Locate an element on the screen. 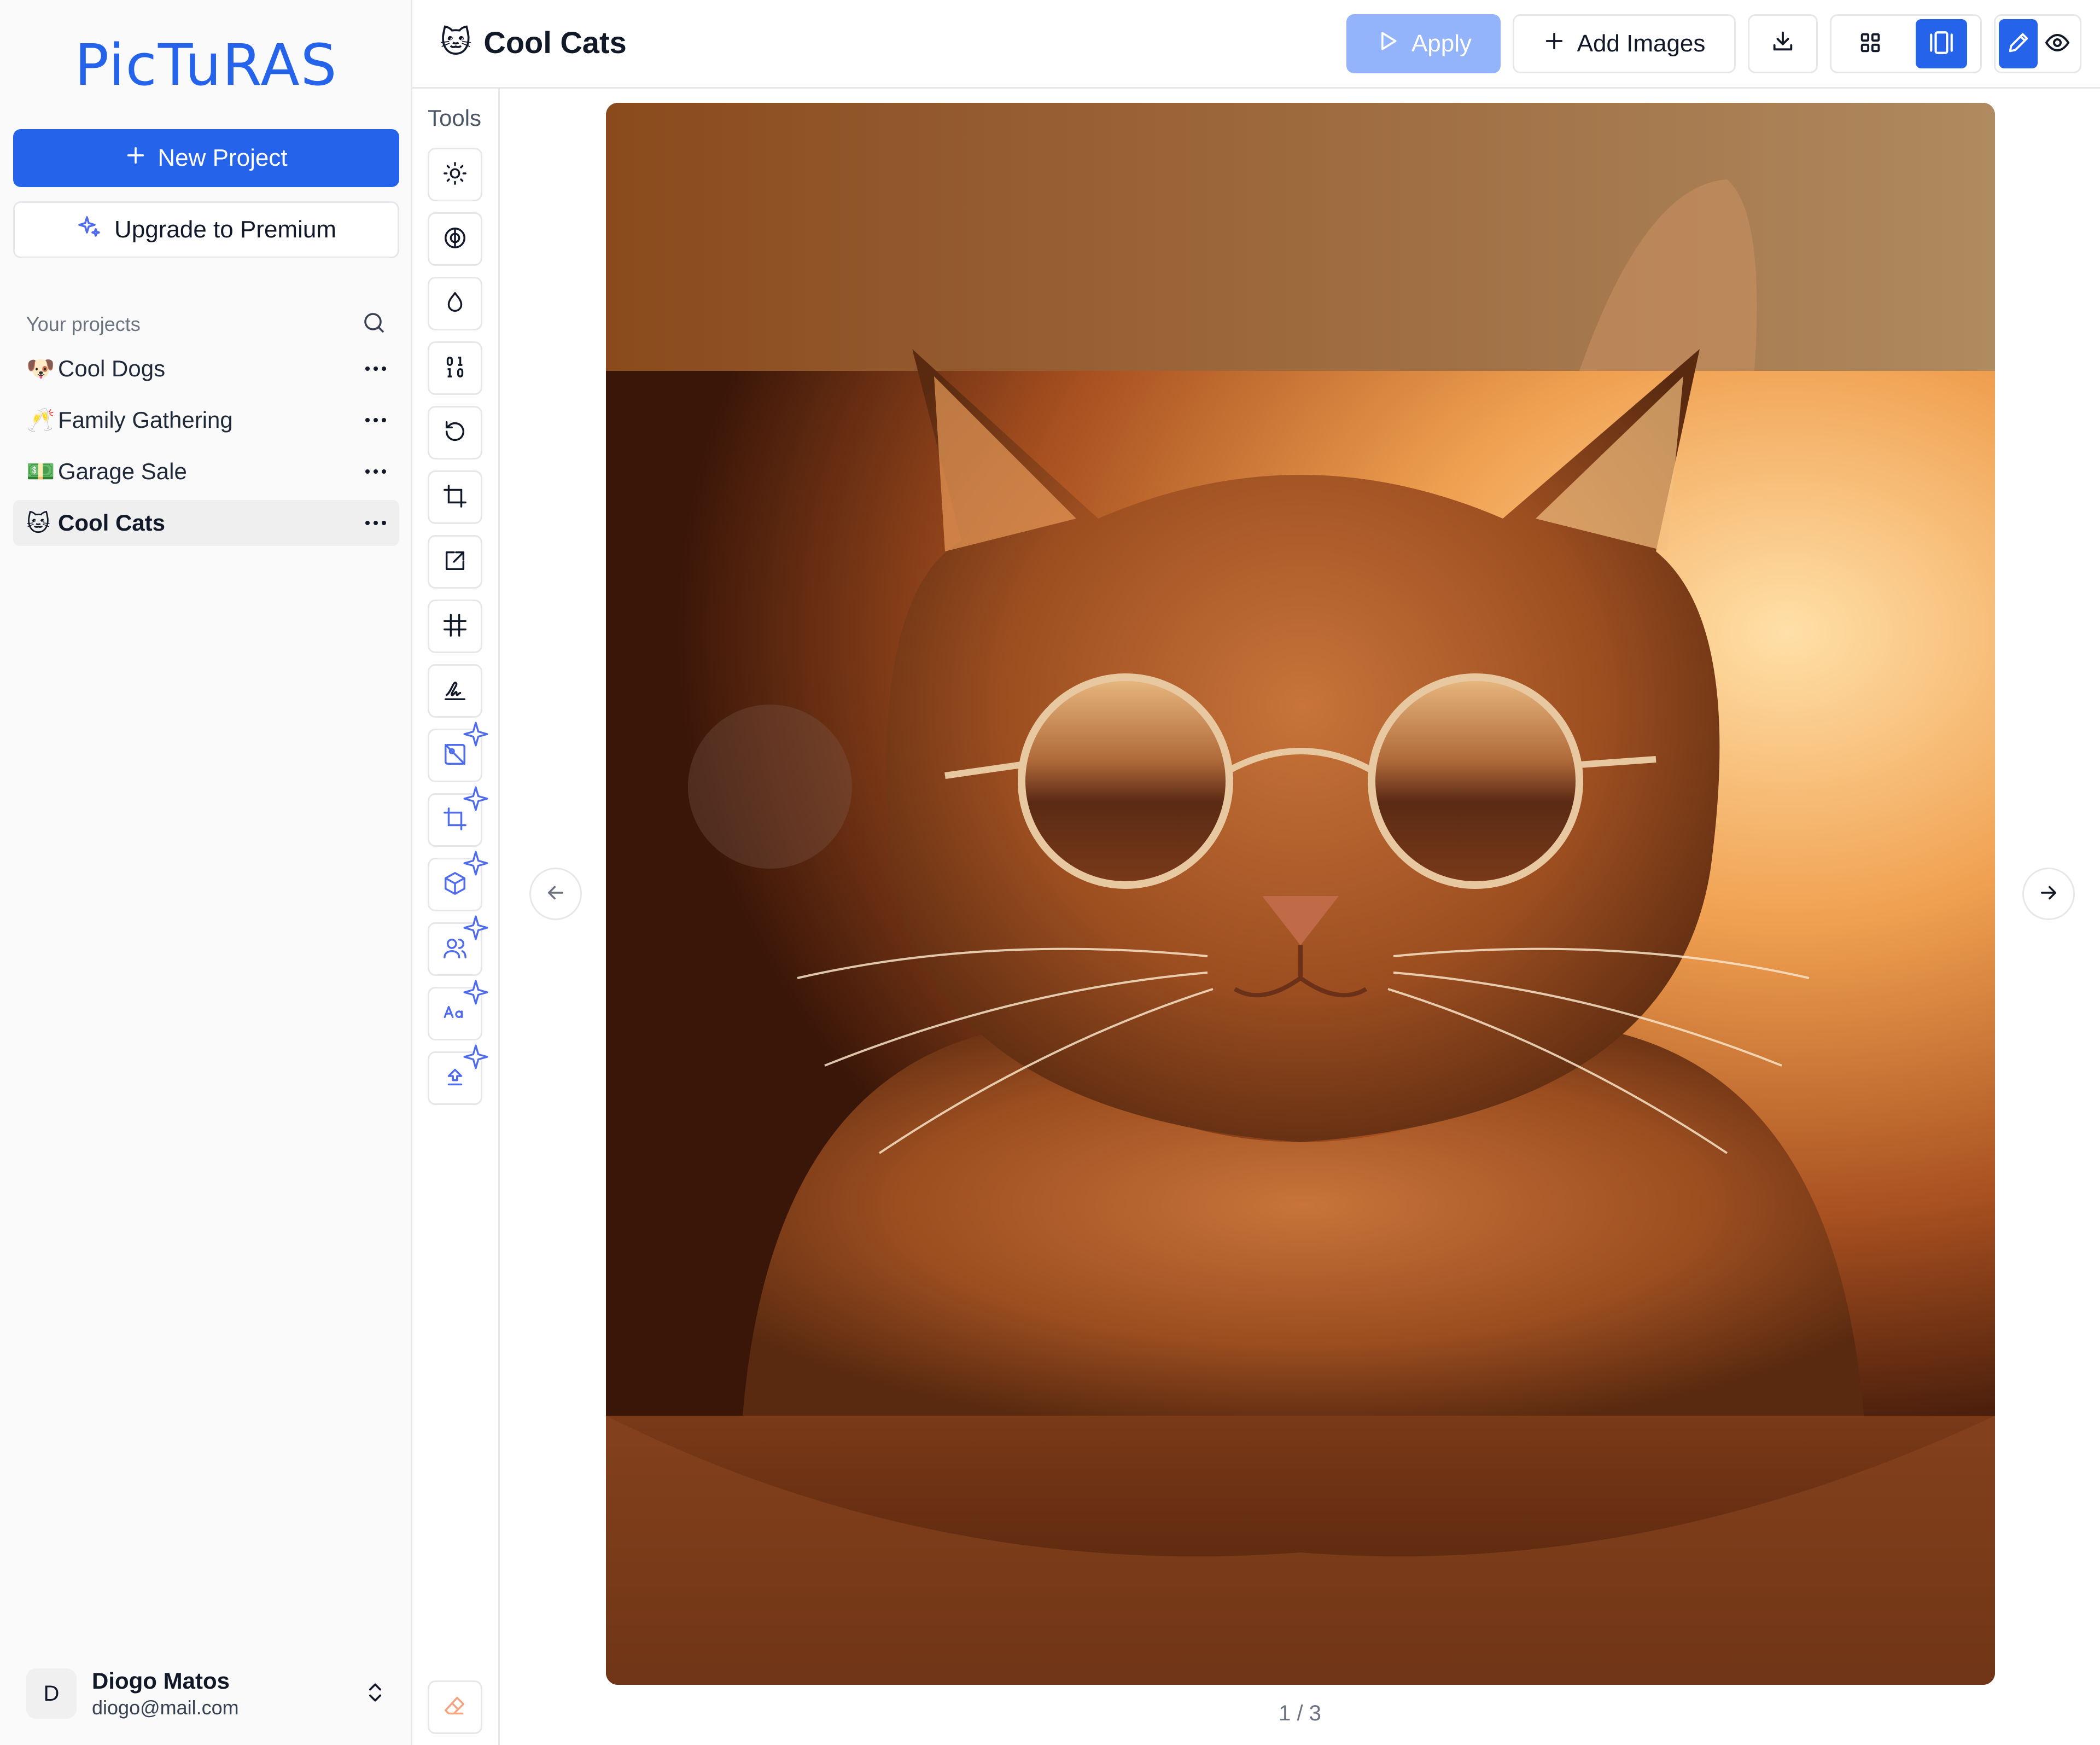 This screenshot has height=1745, width=2100. top-bar: 🐱 Cool Cats Apply Add Images is located at coordinates (1256, 44).